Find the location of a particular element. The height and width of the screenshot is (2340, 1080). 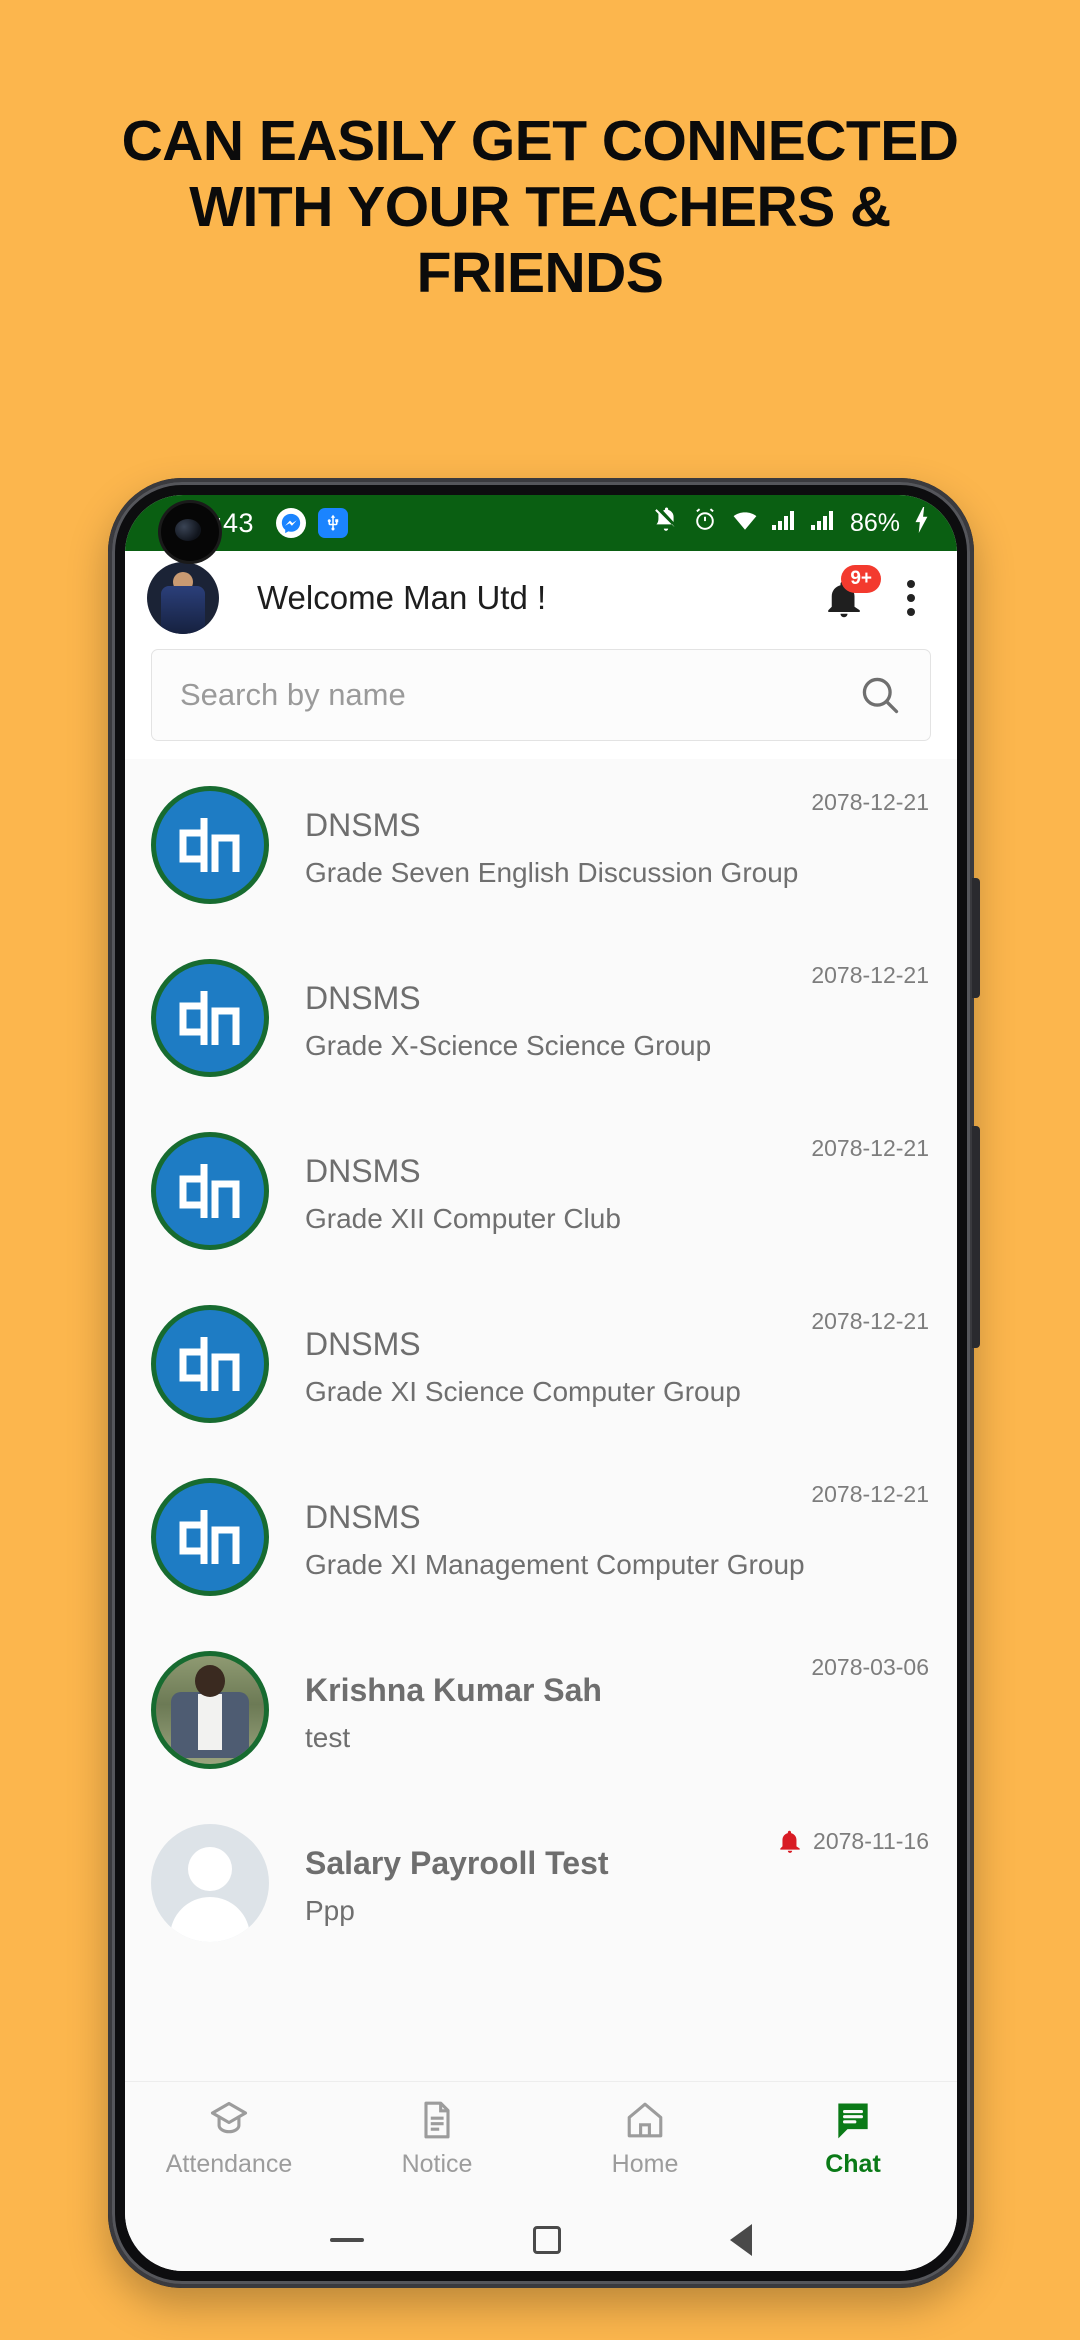

messenger-icon is located at coordinates (291, 523).